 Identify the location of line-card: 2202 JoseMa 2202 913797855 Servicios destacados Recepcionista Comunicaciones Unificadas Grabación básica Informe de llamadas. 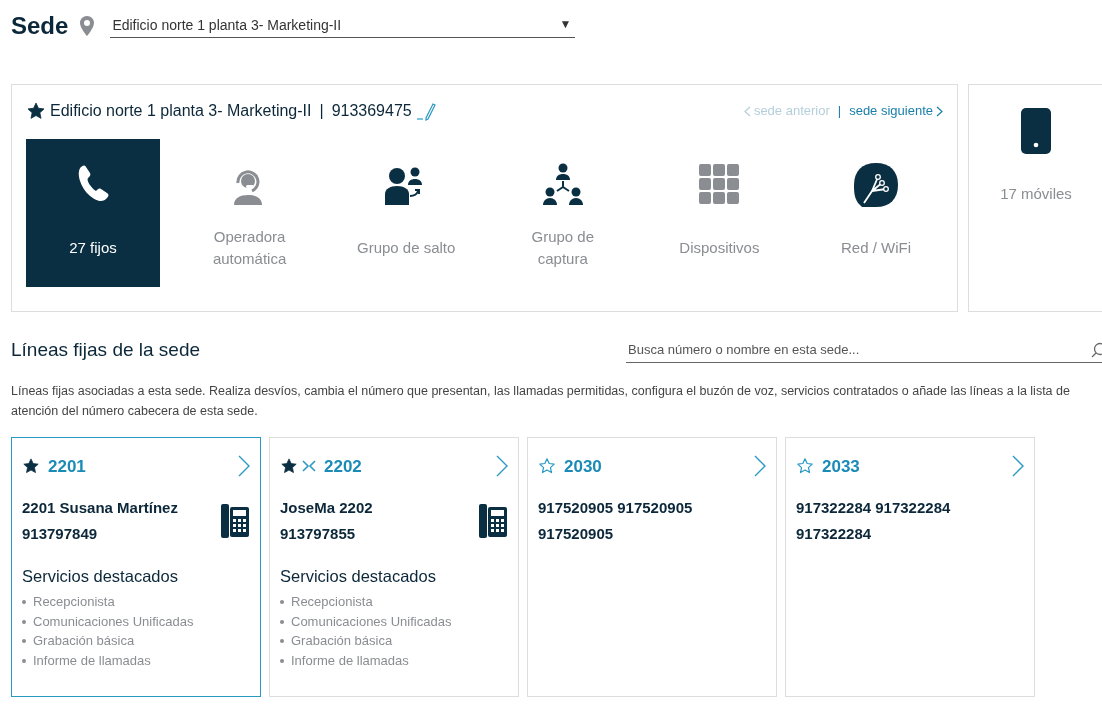
(394, 566).